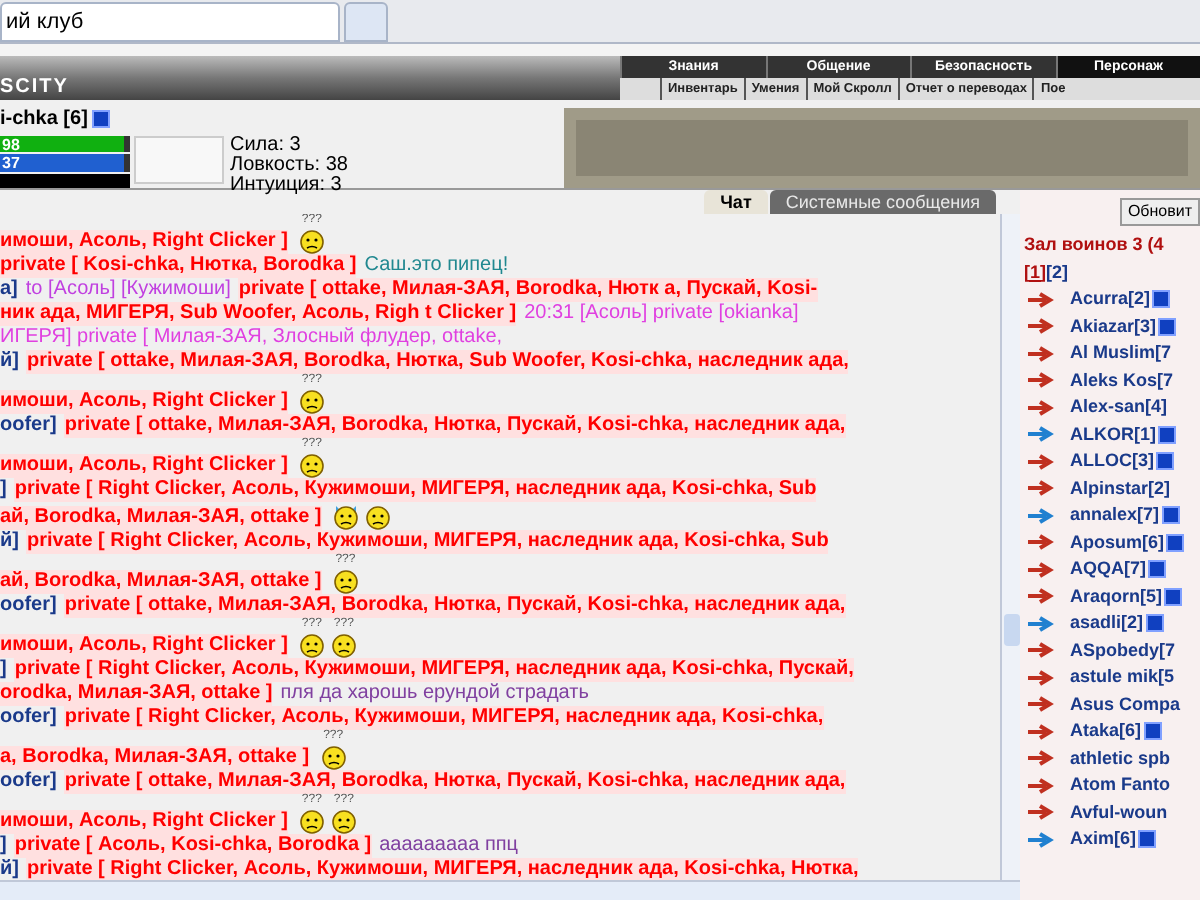 The width and height of the screenshot is (1200, 900). What do you see at coordinates (1115, 515) in the screenshot?
I see `player-name: annalex[7]` at bounding box center [1115, 515].